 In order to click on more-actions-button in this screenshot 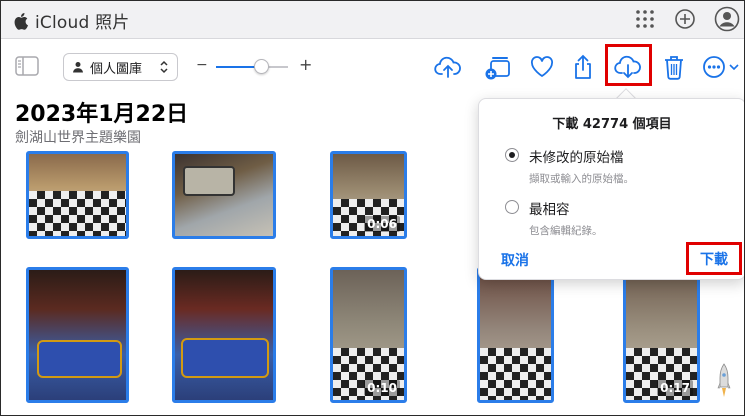, I will do `click(722, 67)`.